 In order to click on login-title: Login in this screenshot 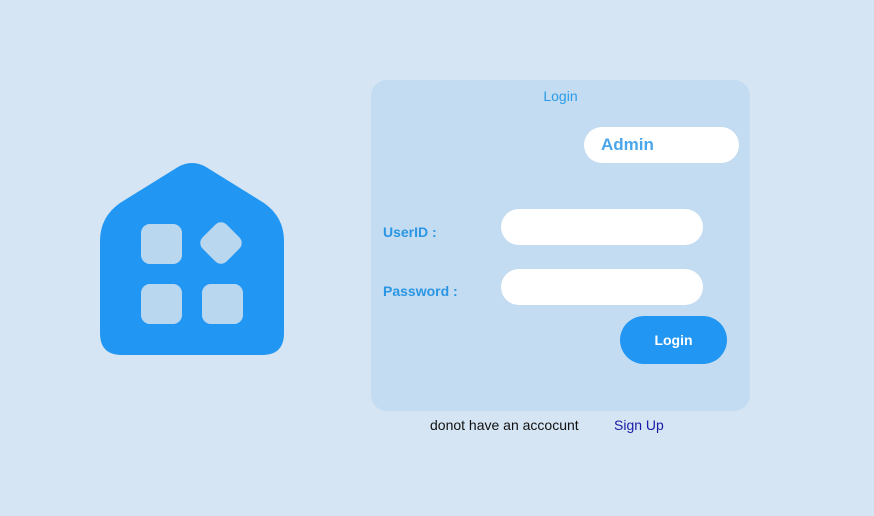, I will do `click(560, 96)`.